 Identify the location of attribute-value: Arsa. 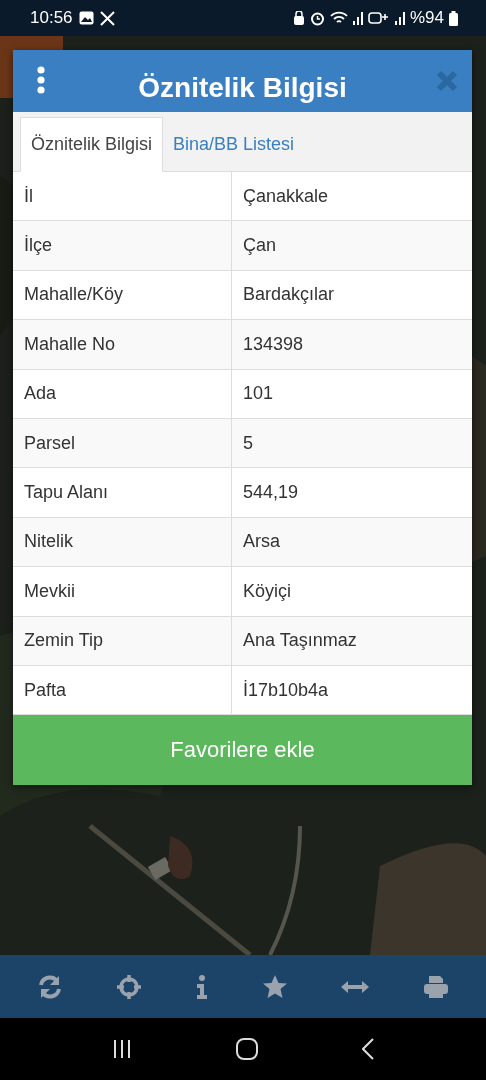
(351, 542).